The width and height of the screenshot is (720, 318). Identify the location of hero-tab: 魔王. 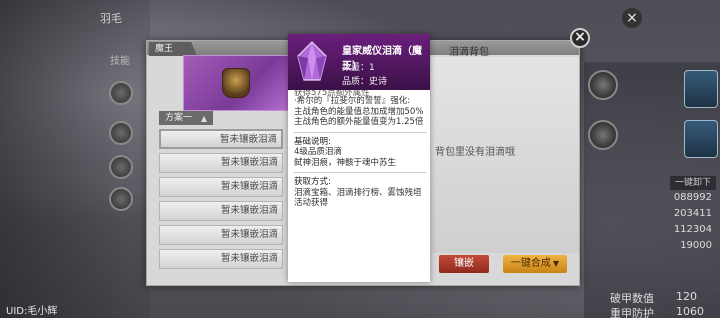
(173, 49).